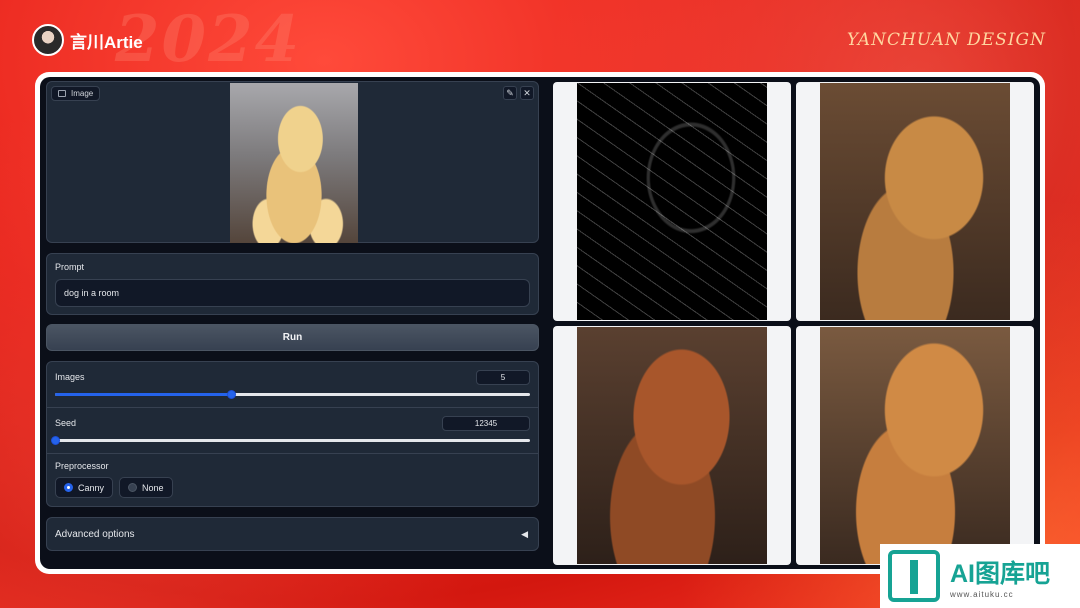 This screenshot has width=1080, height=608. Describe the element at coordinates (510, 93) in the screenshot. I see `pencil-icon: ✎` at that location.